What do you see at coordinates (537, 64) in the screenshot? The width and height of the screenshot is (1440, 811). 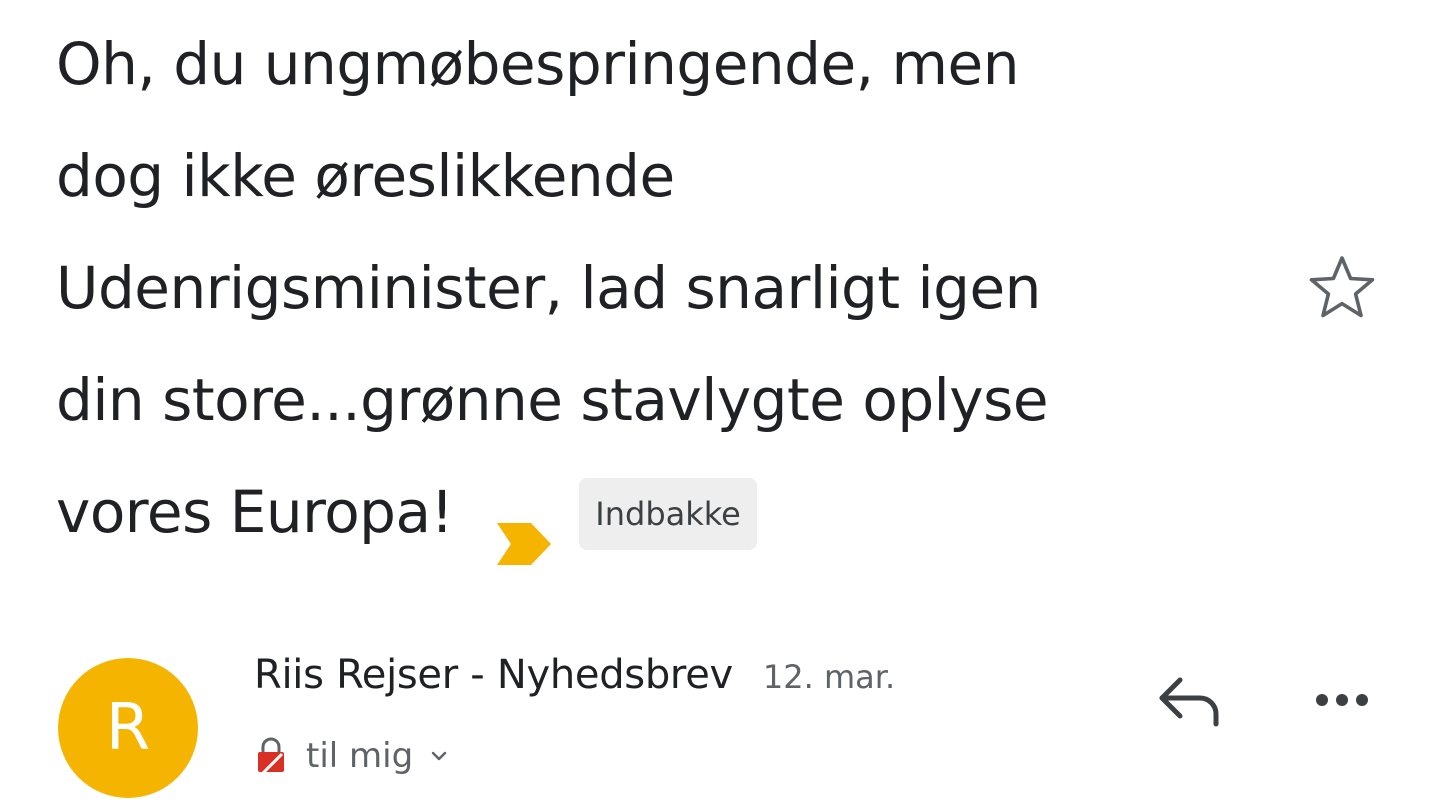 I see `subject-line: Oh, du ungmøbespringende, men` at bounding box center [537, 64].